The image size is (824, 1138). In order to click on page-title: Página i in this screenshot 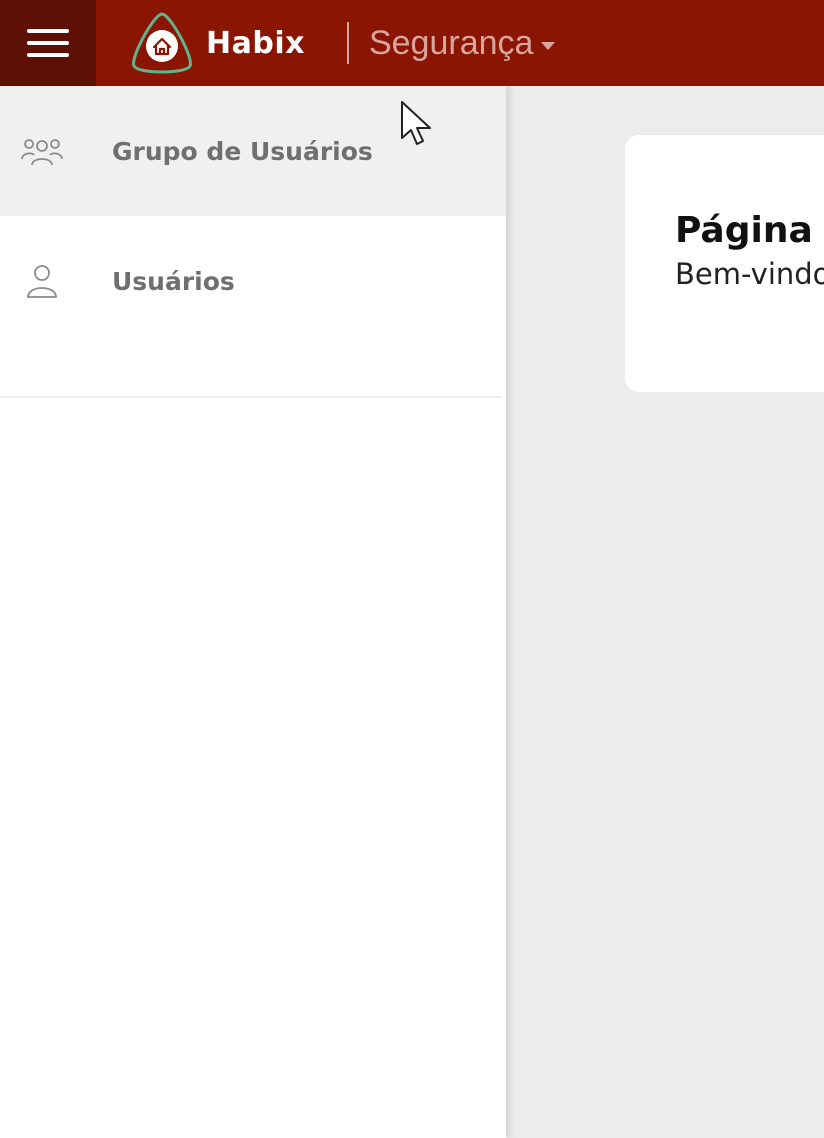, I will do `click(749, 230)`.